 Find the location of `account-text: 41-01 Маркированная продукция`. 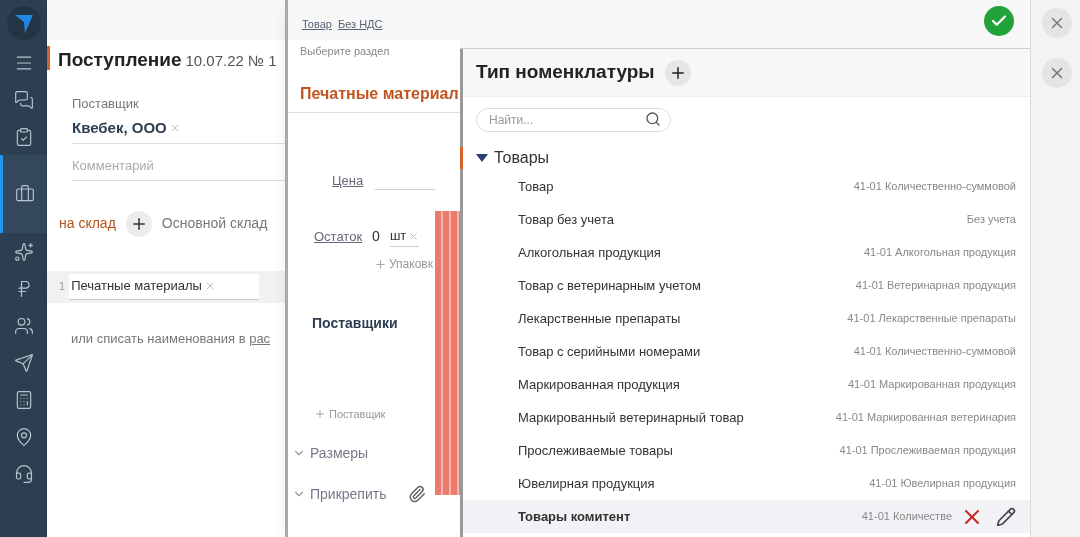

account-text: 41-01 Маркированная продукция is located at coordinates (931, 385).